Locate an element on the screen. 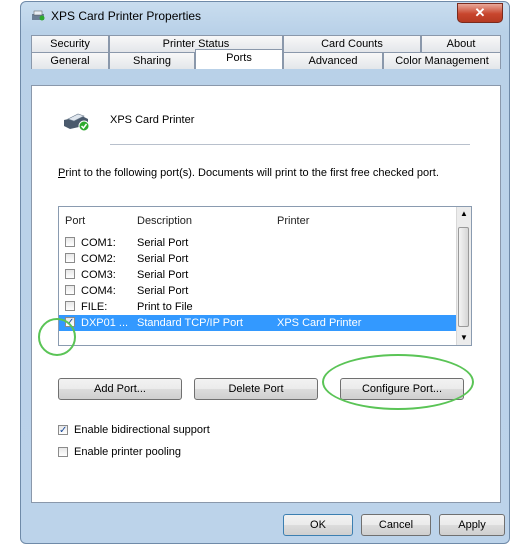 This screenshot has height=548, width=531. scroll-up-arrow-icon: ▲ is located at coordinates (464, 214).